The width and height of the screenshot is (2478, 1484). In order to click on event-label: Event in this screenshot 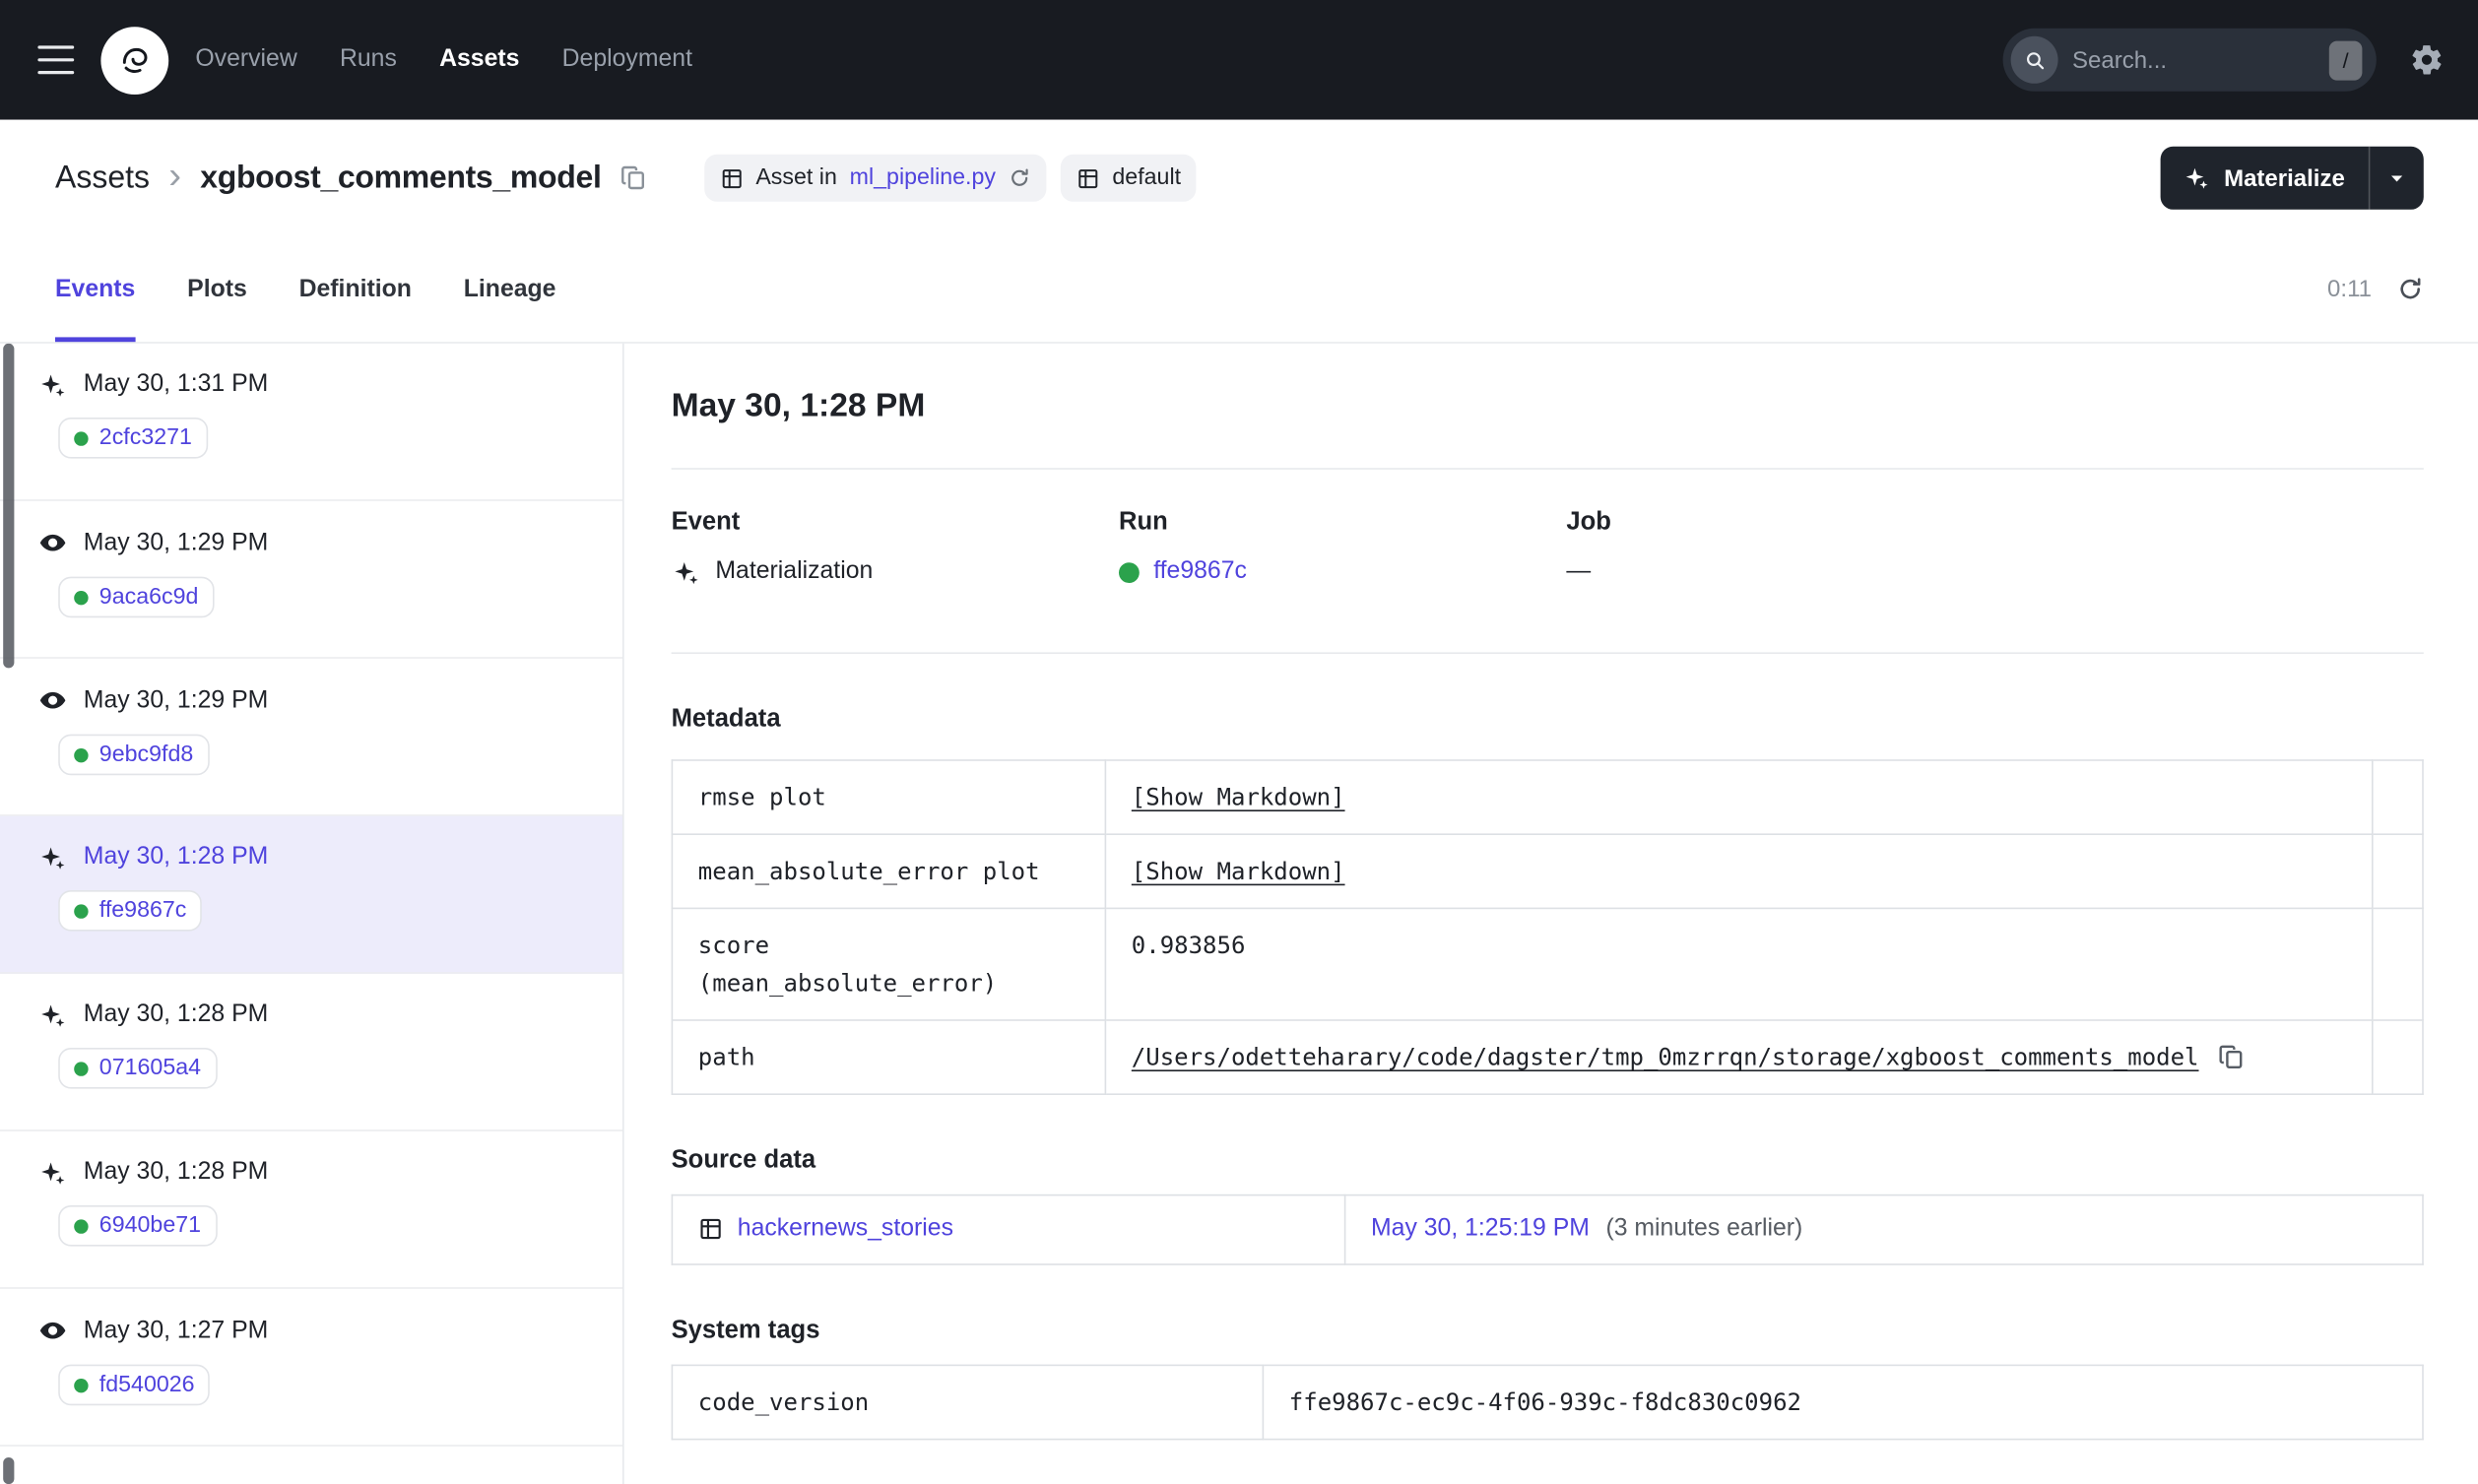, I will do `click(706, 522)`.